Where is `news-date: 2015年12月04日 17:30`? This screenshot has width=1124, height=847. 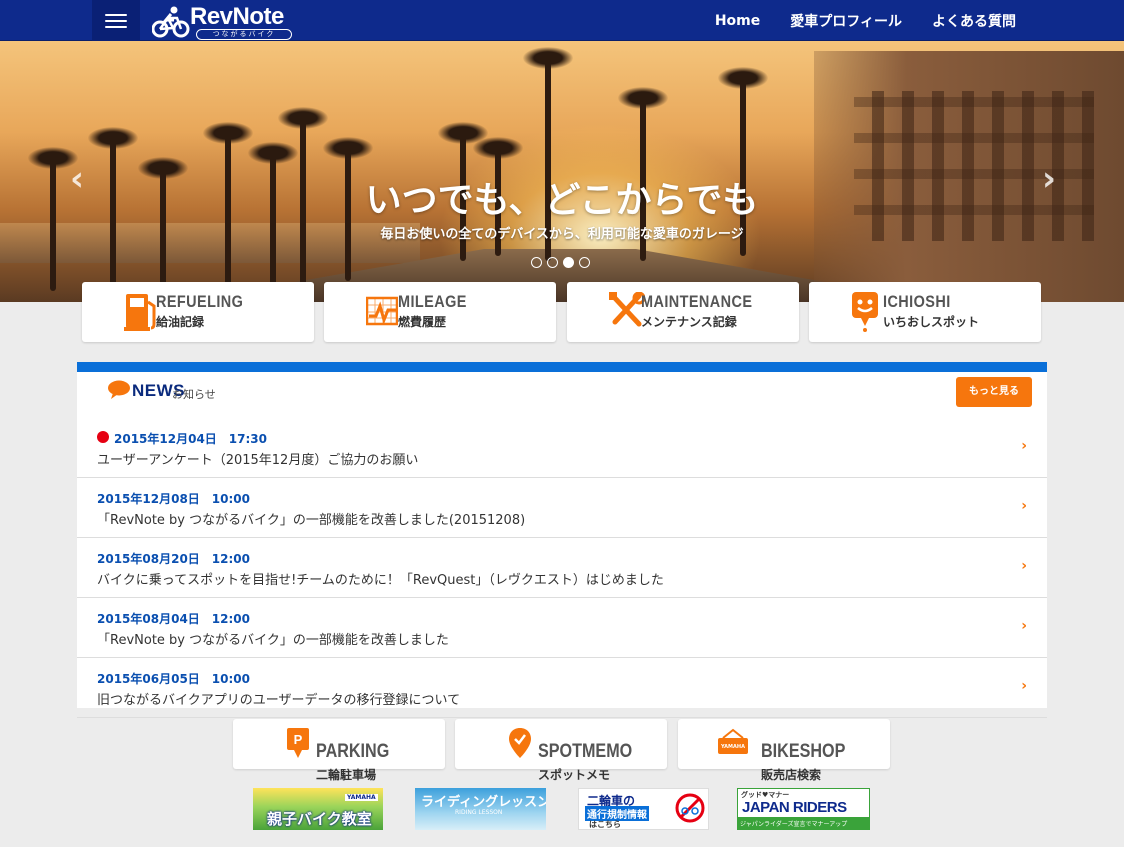
news-date: 2015年12月04日 17:30 is located at coordinates (190, 439).